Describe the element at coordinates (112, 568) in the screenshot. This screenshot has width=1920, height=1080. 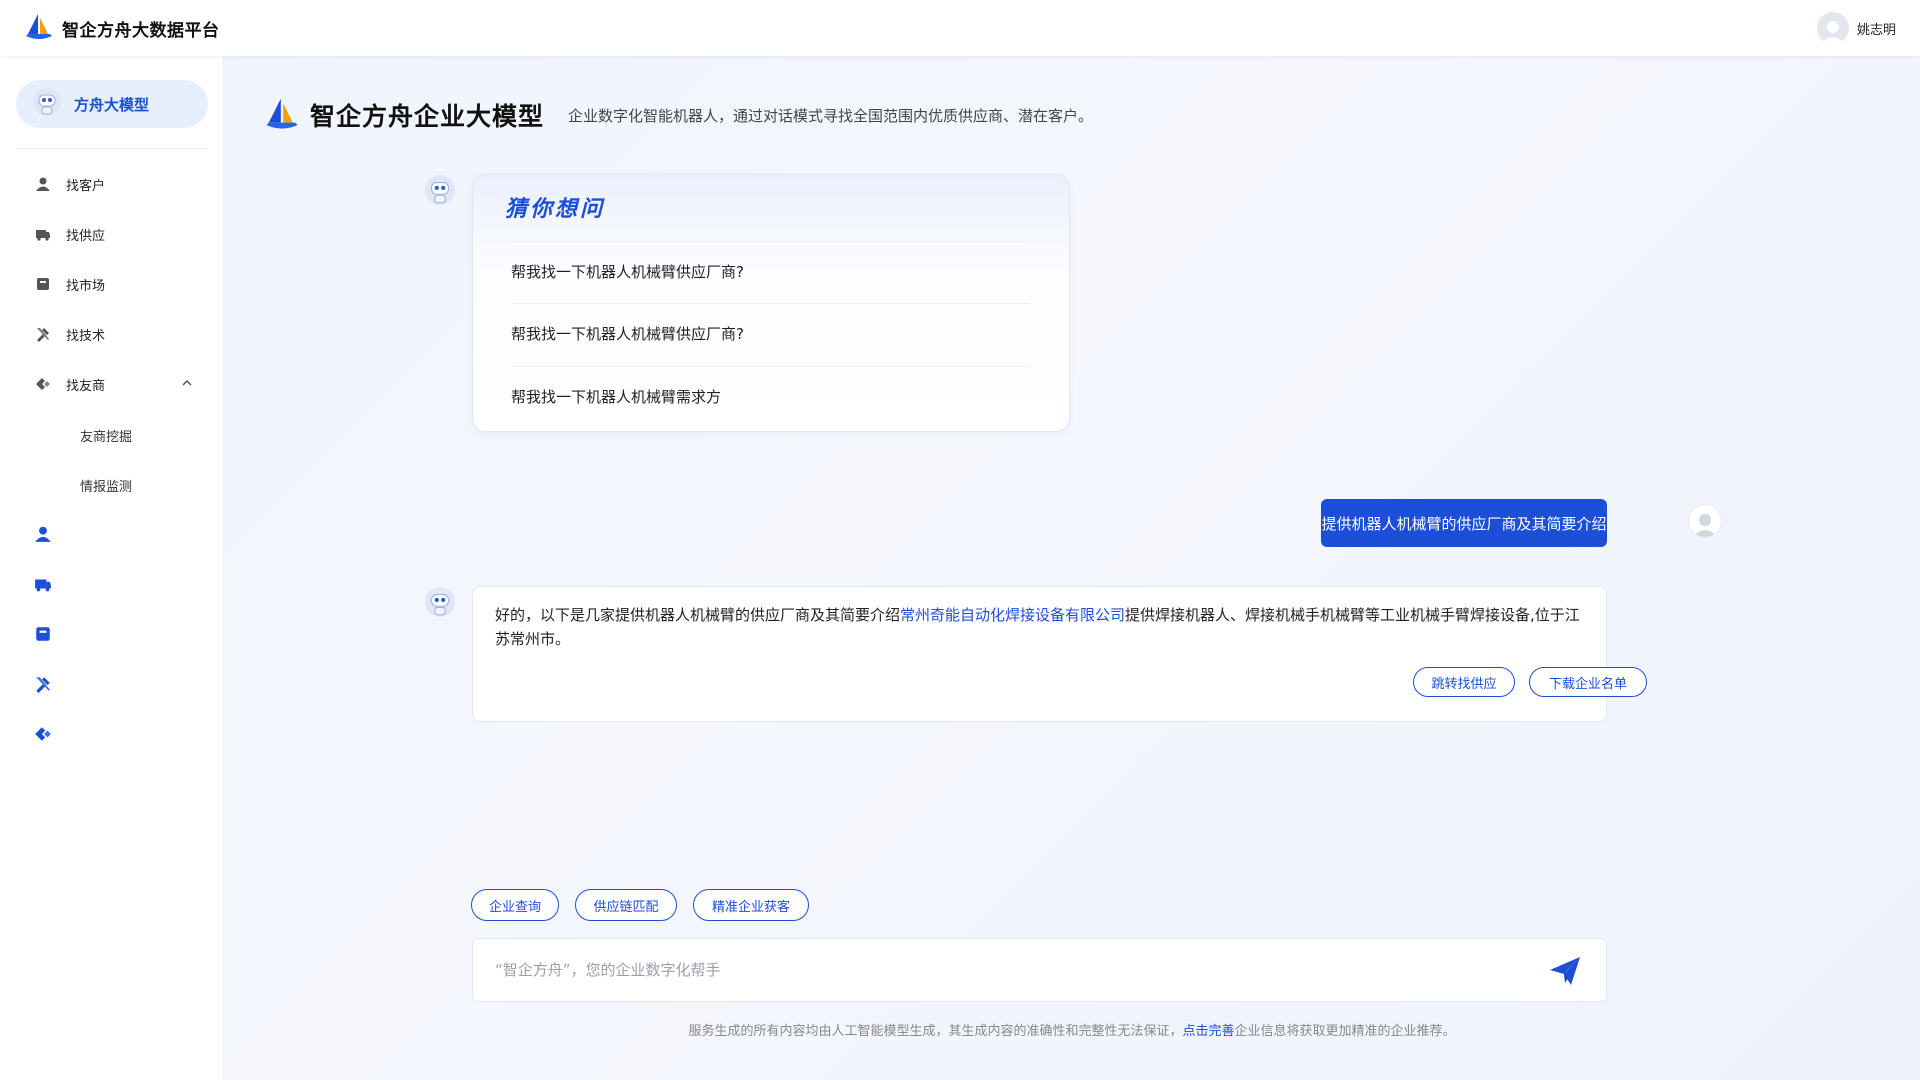
I see `sidebar: 方舟大模型 找客户 找供应 找市场 找技术 找友商 友商挖掘 情报监测` at that location.